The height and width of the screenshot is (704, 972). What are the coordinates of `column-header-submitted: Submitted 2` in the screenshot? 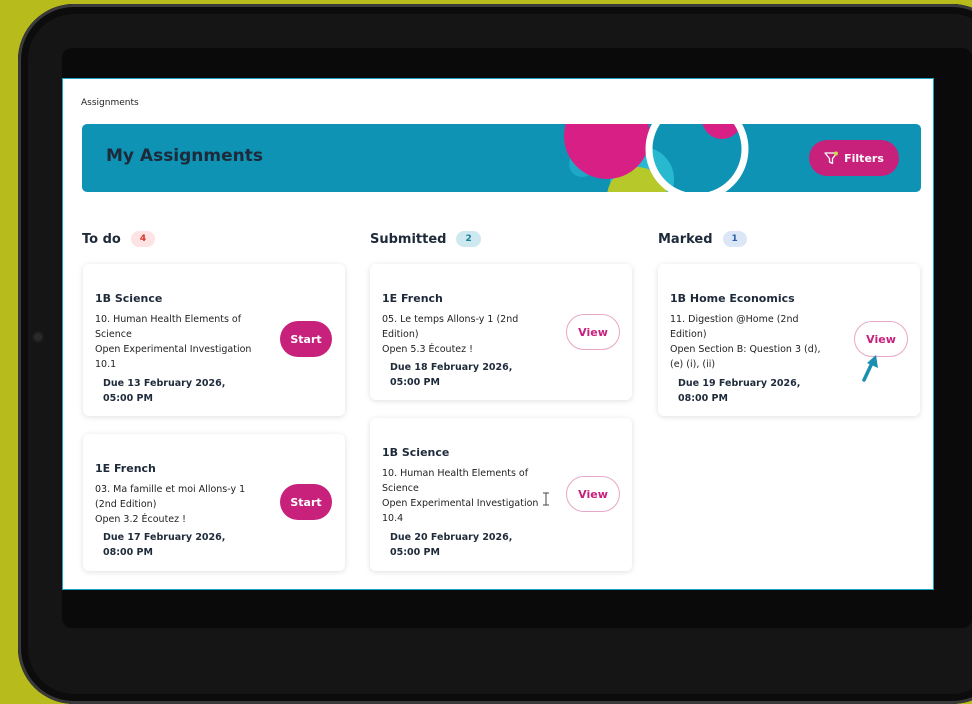 It's located at (425, 239).